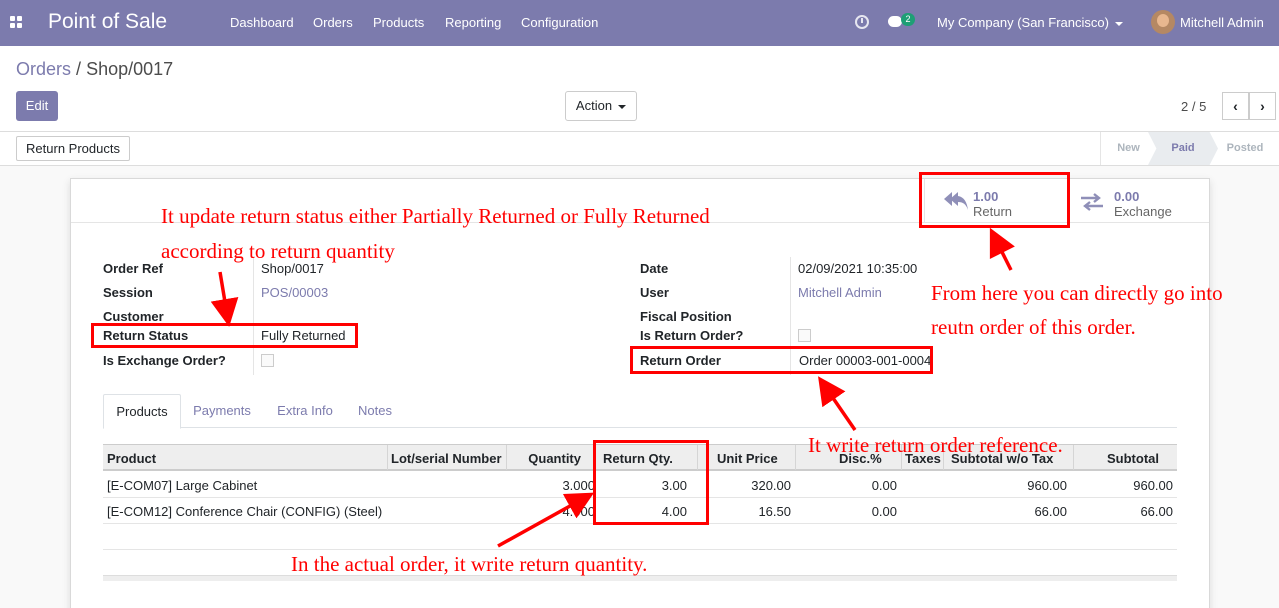 Image resolution: width=1279 pixels, height=608 pixels. I want to click on tab-payments: Payments, so click(222, 411).